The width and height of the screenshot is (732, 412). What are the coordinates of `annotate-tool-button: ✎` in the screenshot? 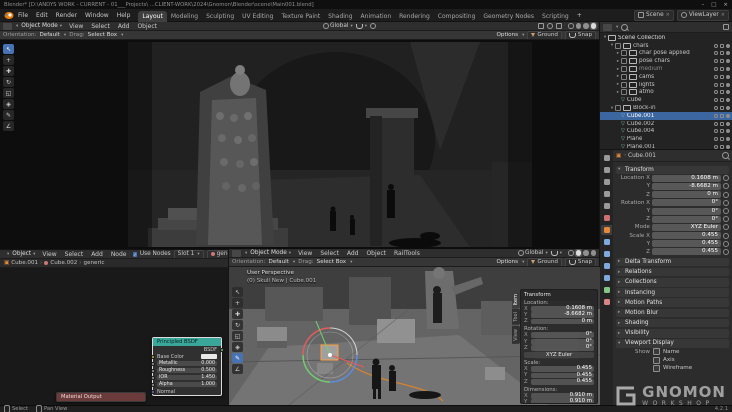 It's located at (8, 115).